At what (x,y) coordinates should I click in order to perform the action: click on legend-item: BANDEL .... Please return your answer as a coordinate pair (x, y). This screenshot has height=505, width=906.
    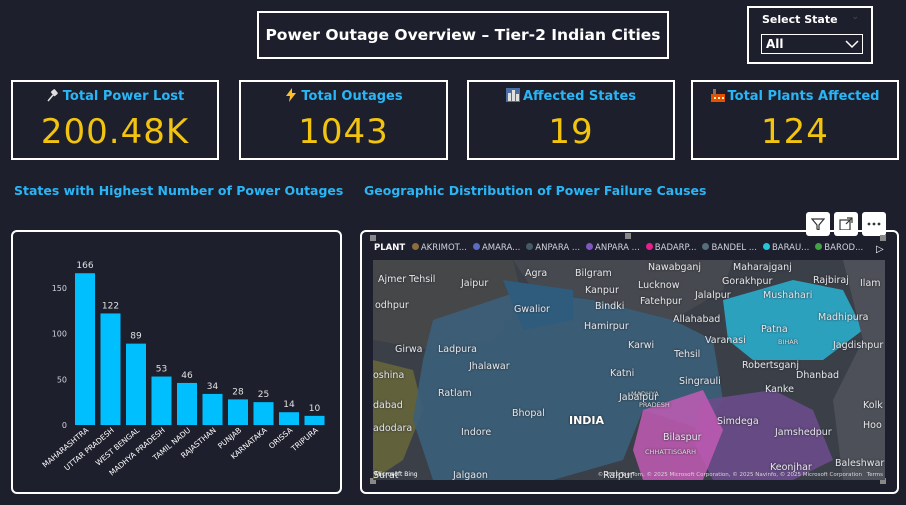
    Looking at the image, I should click on (729, 248).